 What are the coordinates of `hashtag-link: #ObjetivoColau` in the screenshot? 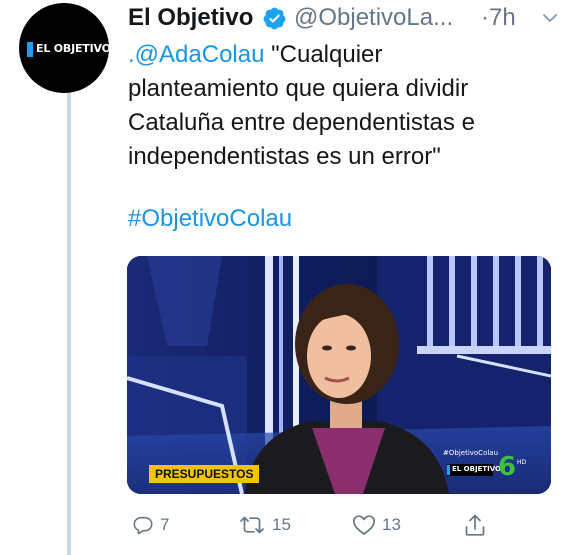 It's located at (210, 219).